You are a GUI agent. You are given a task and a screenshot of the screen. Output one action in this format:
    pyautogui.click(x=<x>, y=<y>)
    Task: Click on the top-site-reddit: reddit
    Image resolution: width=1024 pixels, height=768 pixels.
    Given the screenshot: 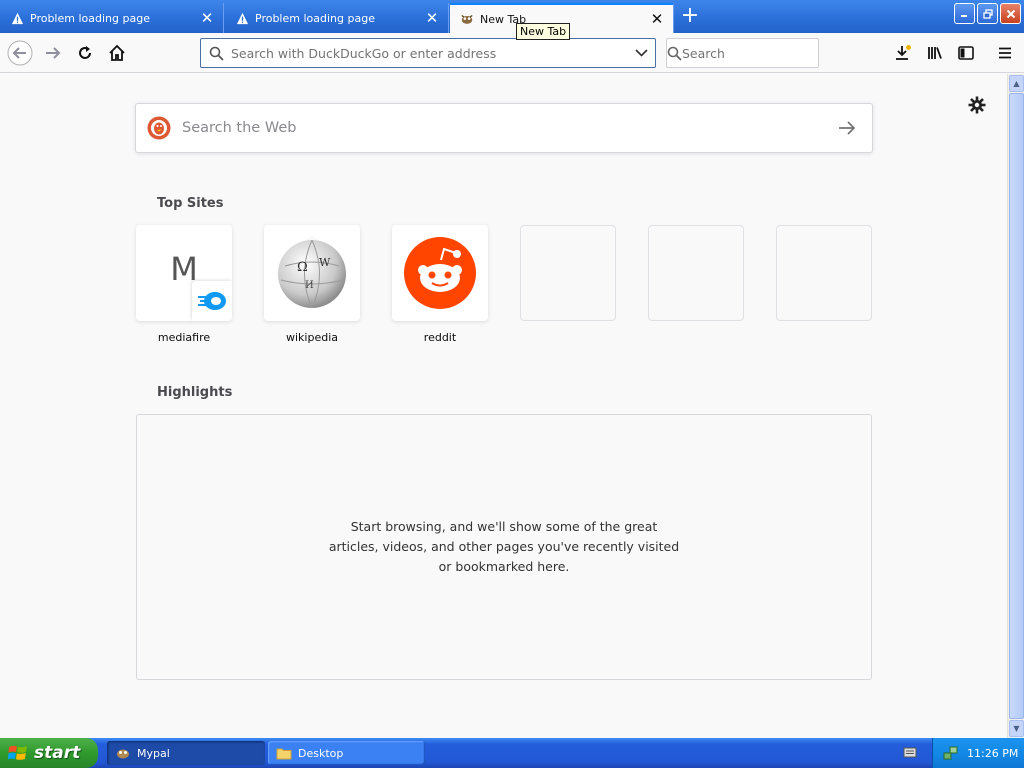 What is the action you would take?
    pyautogui.click(x=440, y=284)
    